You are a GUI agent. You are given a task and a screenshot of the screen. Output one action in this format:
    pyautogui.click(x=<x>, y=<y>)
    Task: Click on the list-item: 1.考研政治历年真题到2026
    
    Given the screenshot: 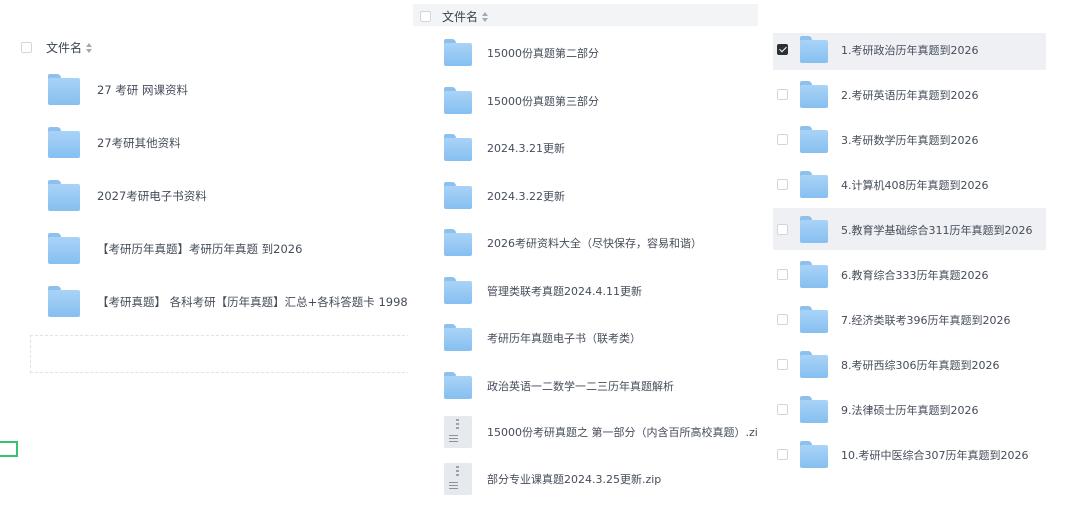 What is the action you would take?
    pyautogui.click(x=926, y=49)
    